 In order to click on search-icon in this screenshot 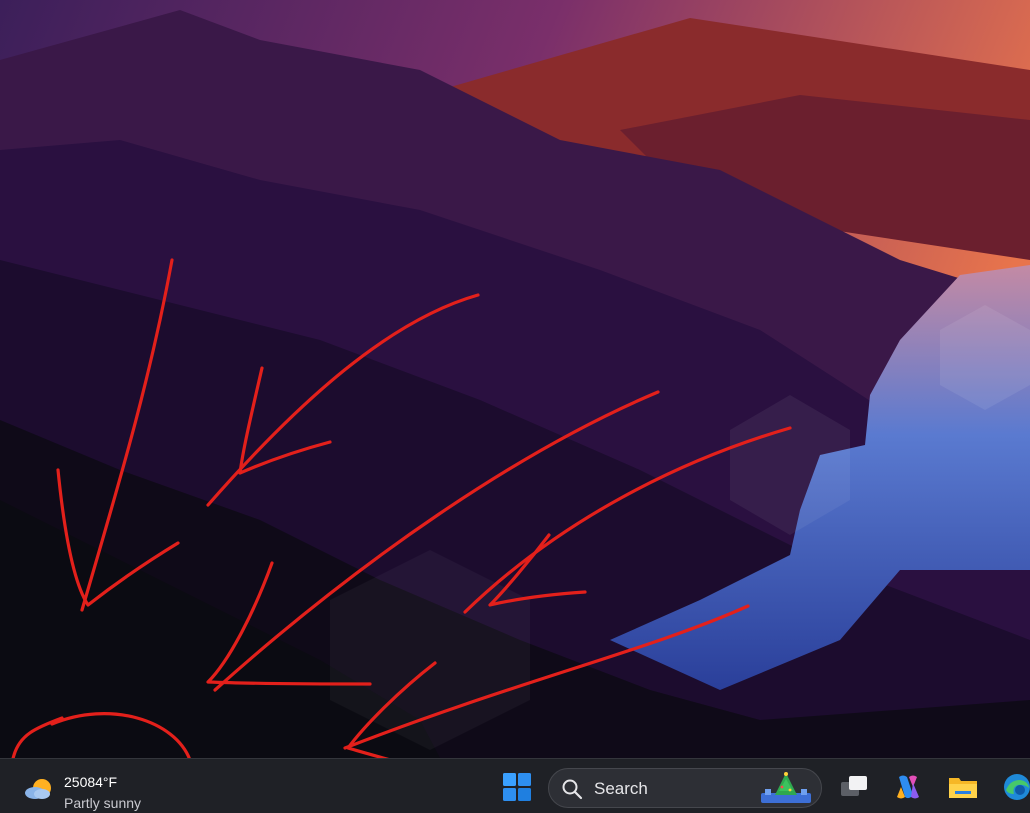, I will do `click(572, 789)`.